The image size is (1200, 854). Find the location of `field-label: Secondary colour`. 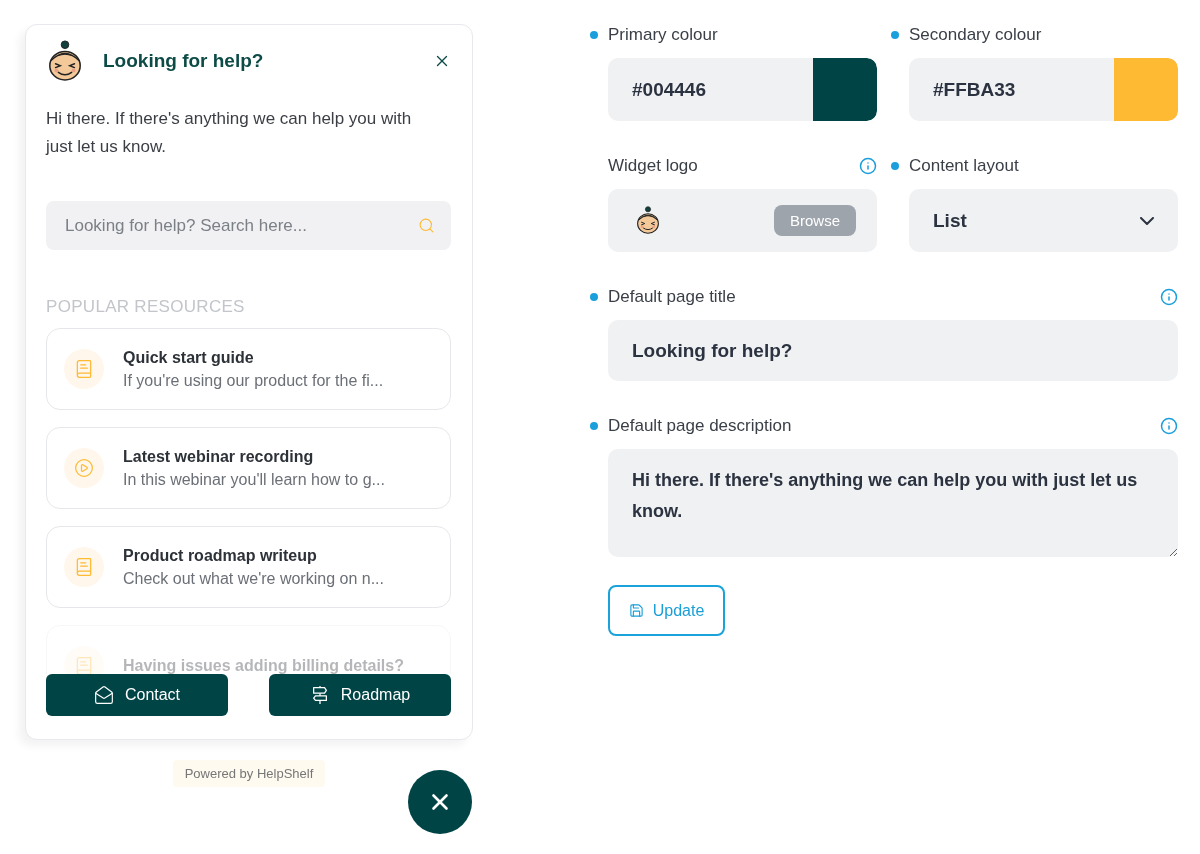

field-label: Secondary colour is located at coordinates (975, 35).